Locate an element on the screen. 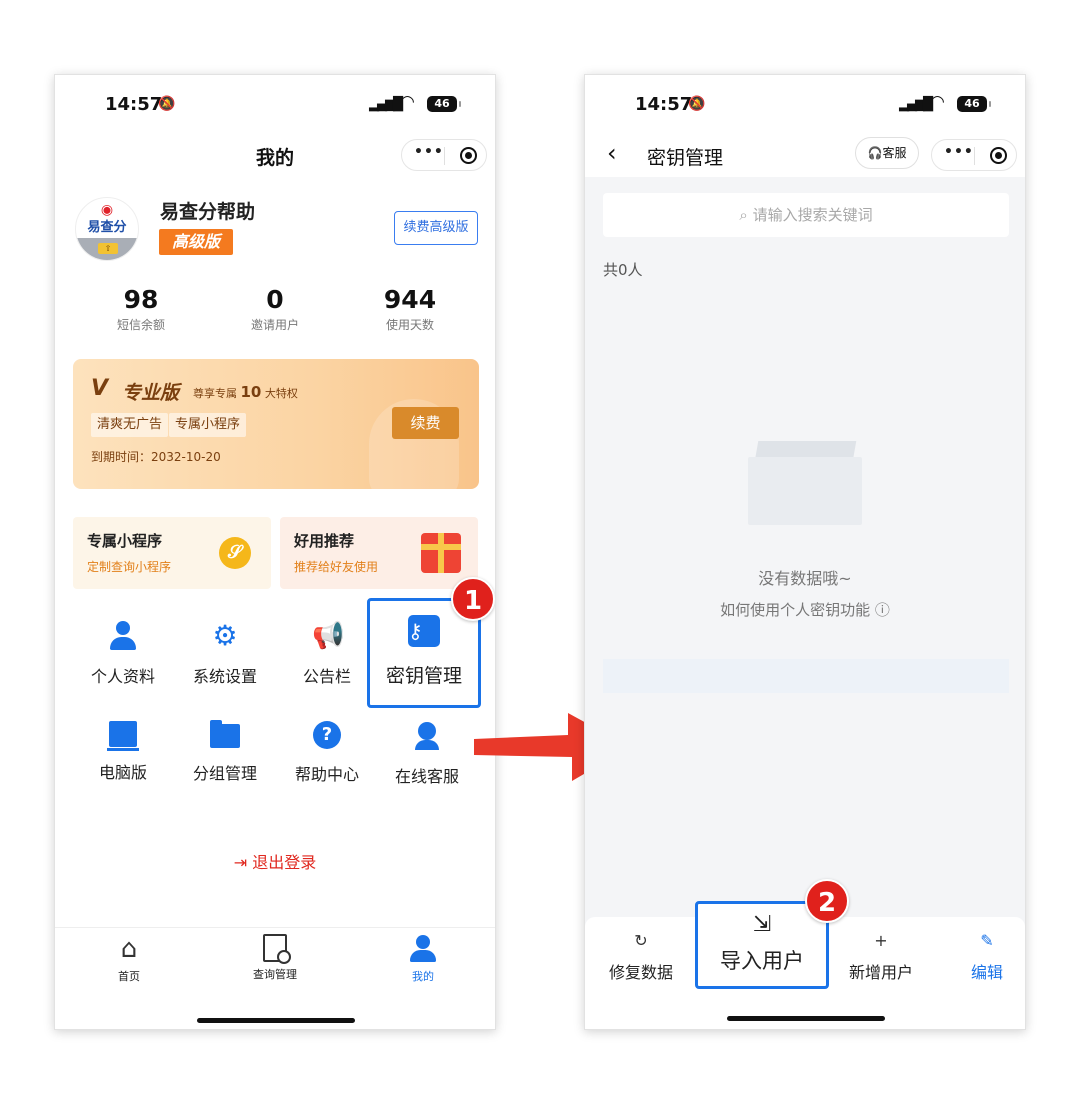 Image resolution: width=1080 pixels, height=1109 pixels. search-icon: ⌕ is located at coordinates (746, 215).